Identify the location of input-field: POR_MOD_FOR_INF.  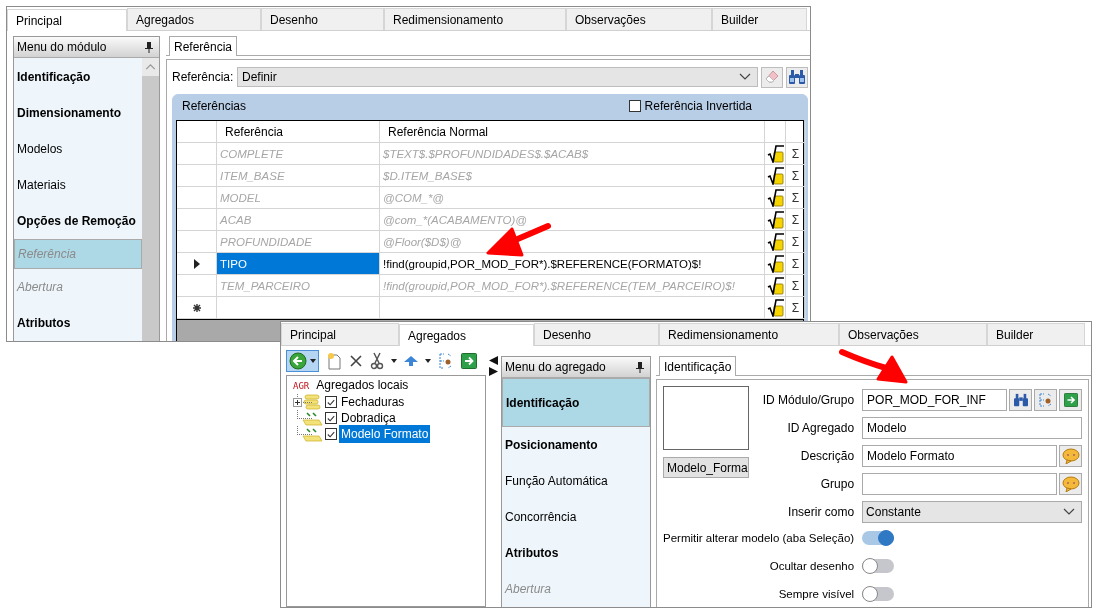
(934, 400).